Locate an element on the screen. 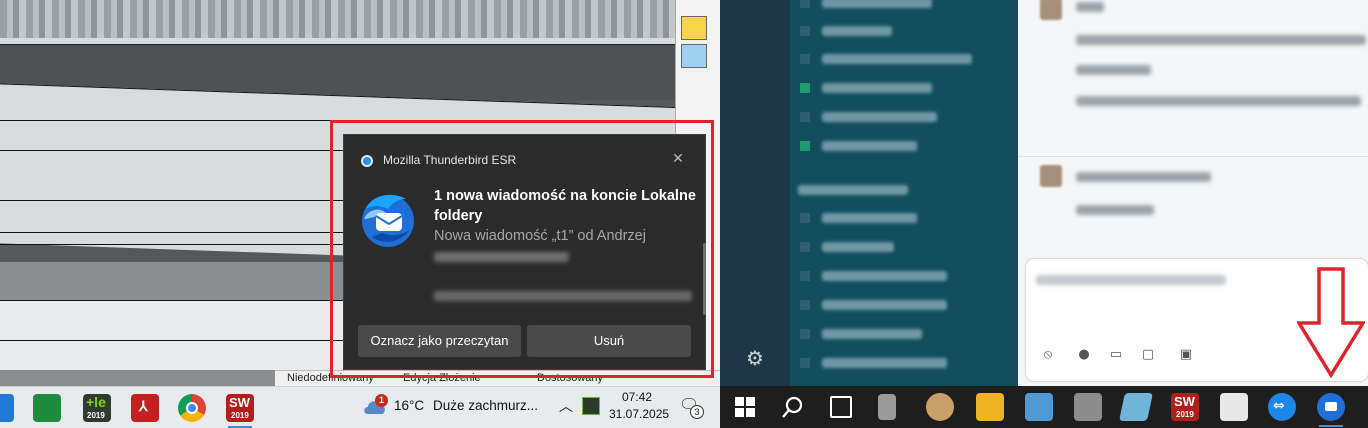 Image resolution: width=1368 pixels, height=428 pixels. delete-button: Usuń is located at coordinates (609, 341).